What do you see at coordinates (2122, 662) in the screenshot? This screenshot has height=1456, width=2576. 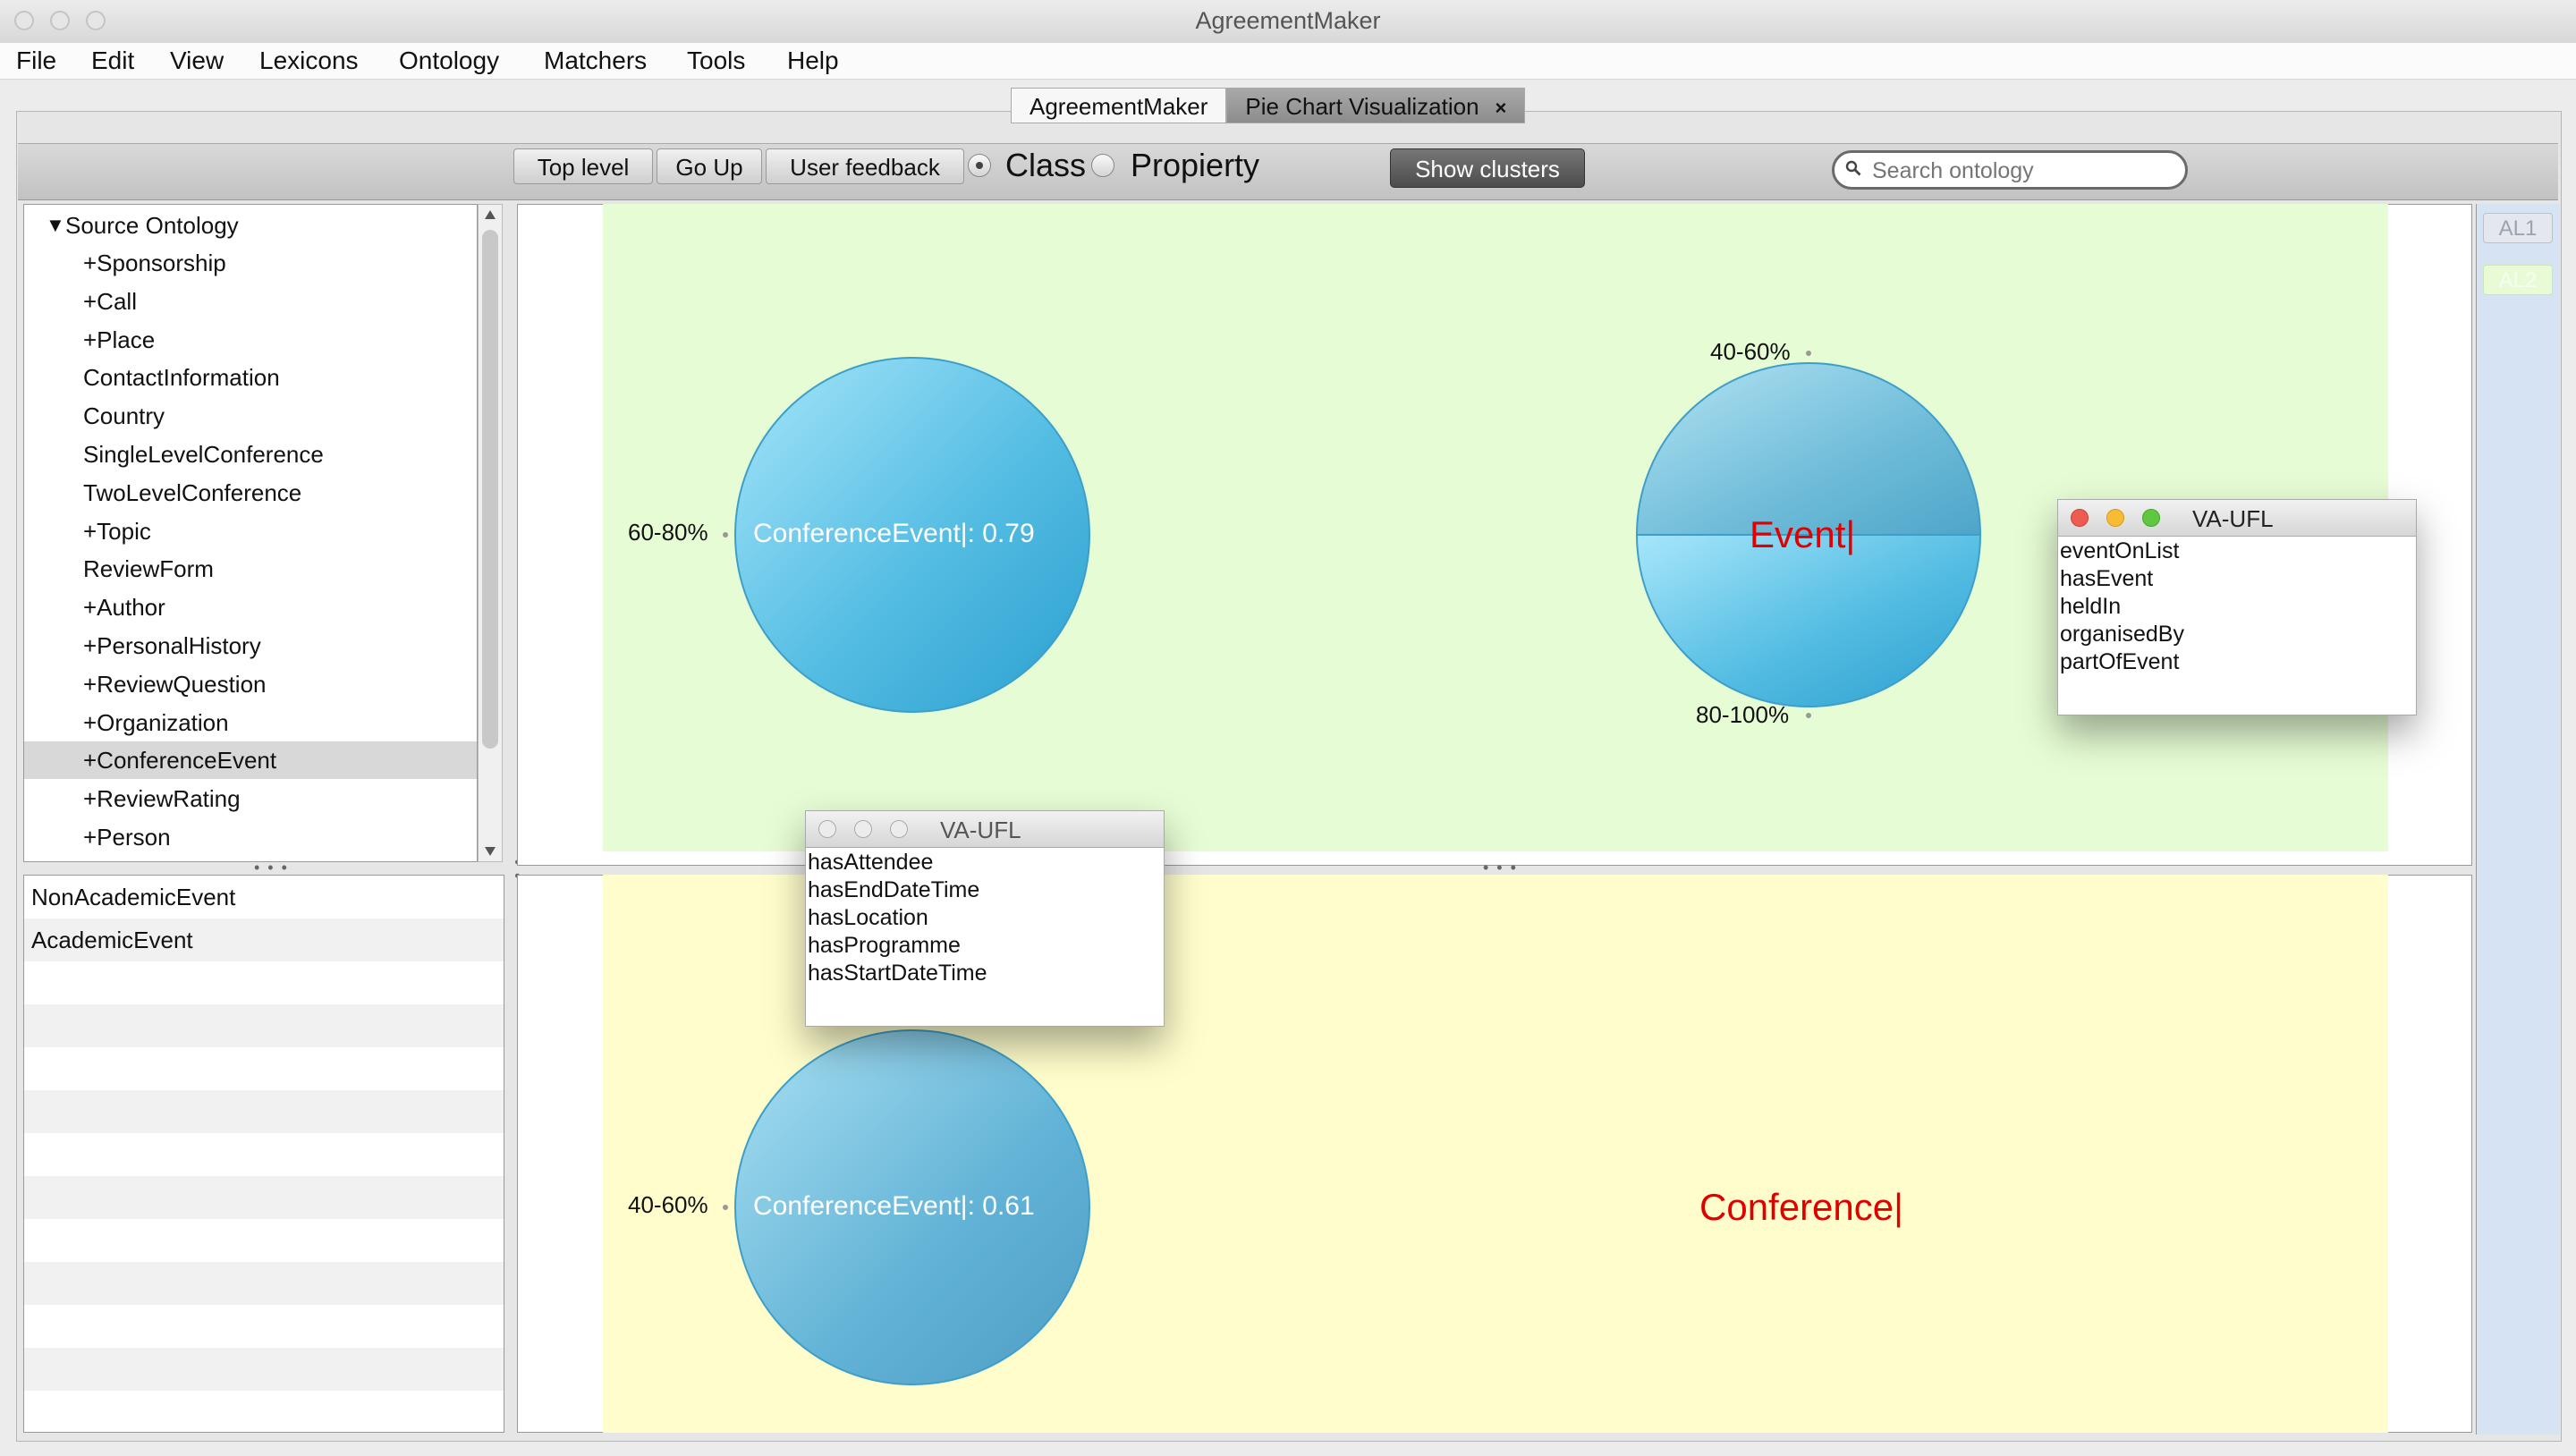 I see `property-item: partOfEvent` at bounding box center [2122, 662].